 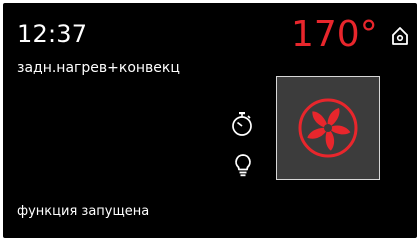 I want to click on home-icon, so click(x=400, y=36).